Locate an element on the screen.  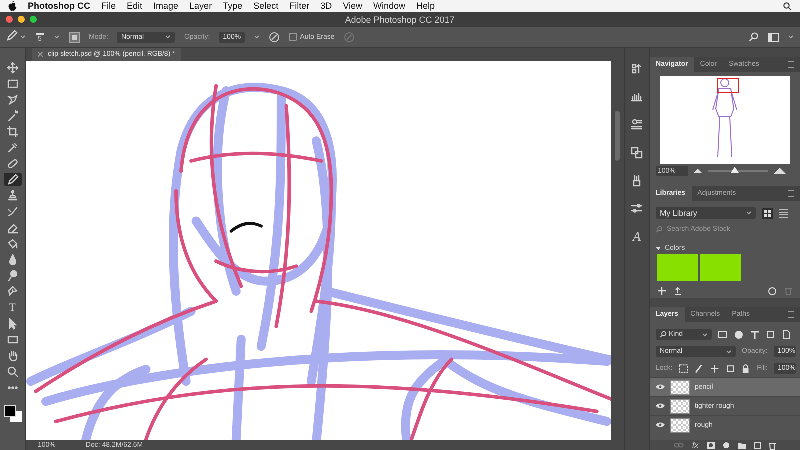
auto-erase-checkbox is located at coordinates (293, 37).